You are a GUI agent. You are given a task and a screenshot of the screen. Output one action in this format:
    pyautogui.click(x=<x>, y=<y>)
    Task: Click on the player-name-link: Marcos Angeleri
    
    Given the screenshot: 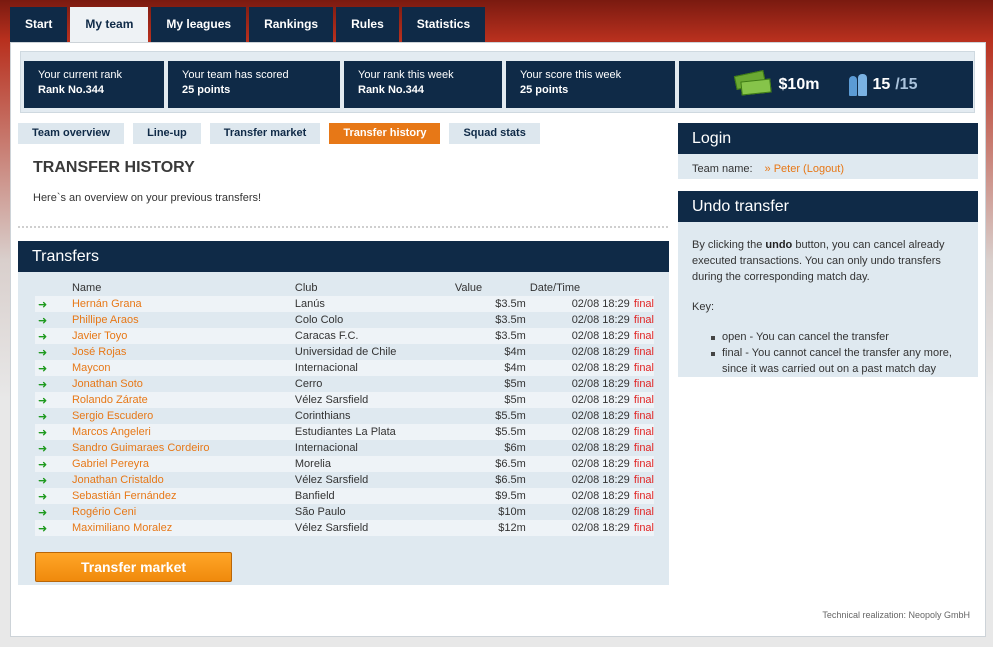 What is the action you would take?
    pyautogui.click(x=183, y=432)
    